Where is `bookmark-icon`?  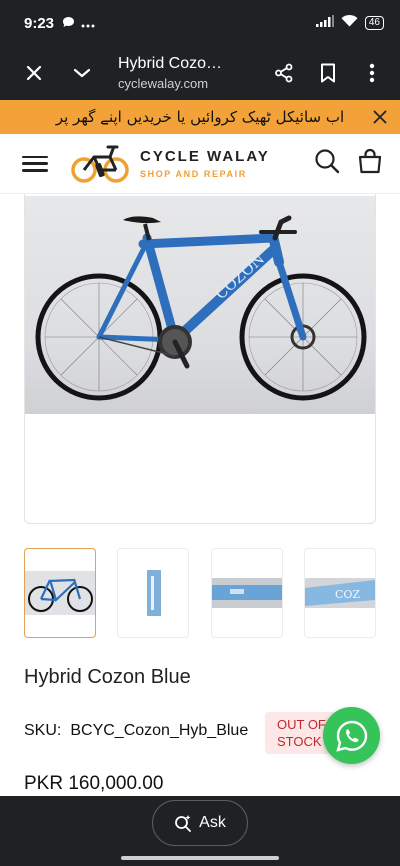
bookmark-icon is located at coordinates (328, 73).